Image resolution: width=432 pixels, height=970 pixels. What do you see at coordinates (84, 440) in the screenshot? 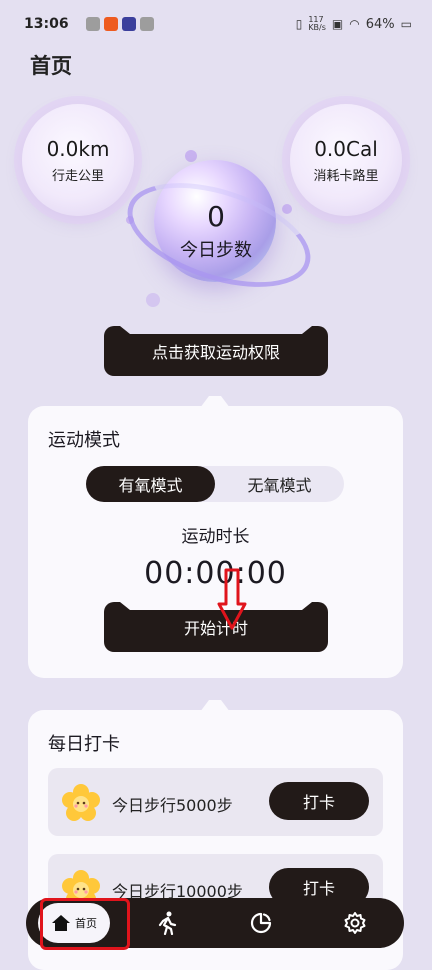
I see `exercise-mode-title: 运动模式` at bounding box center [84, 440].